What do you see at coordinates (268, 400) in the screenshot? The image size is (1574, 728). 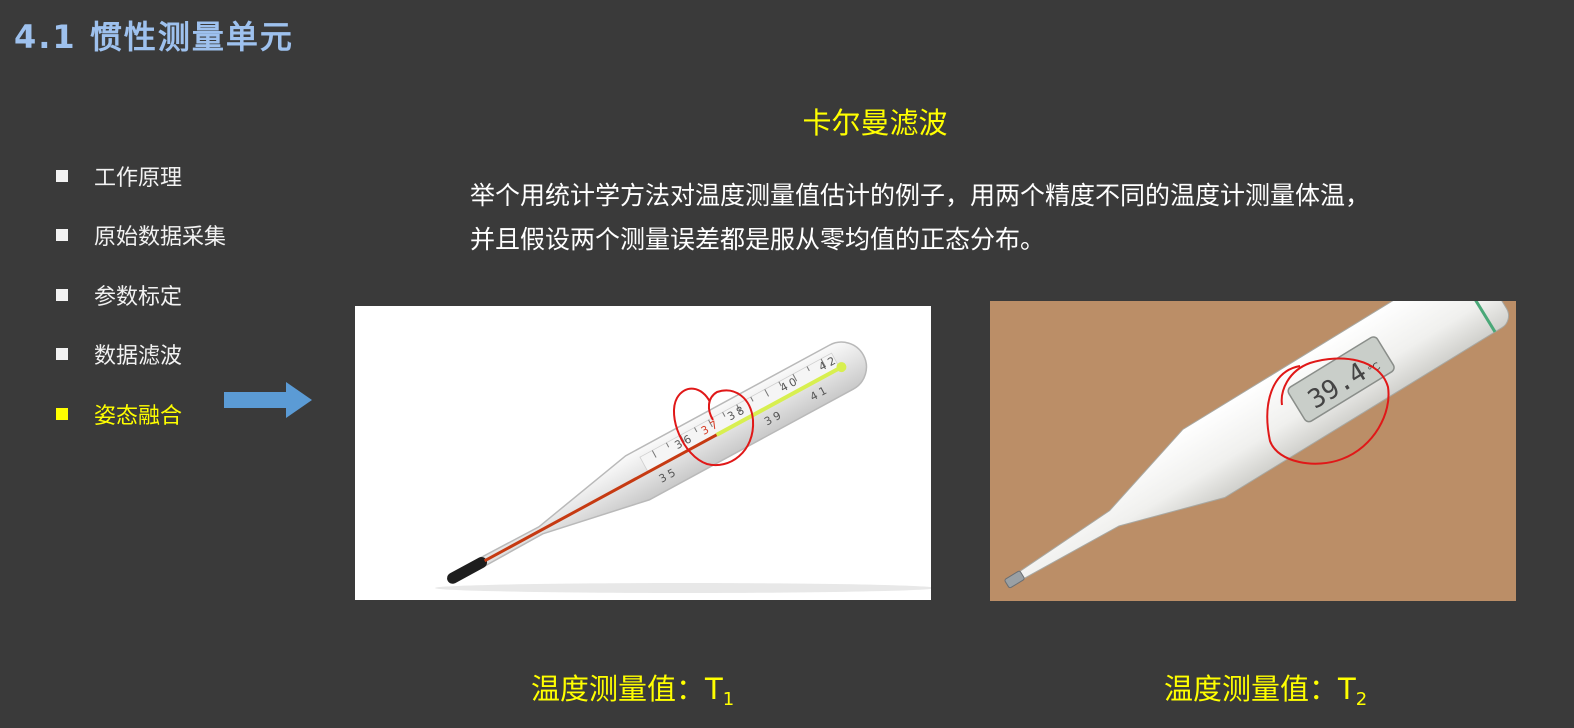 I see `arrow-right-icon` at bounding box center [268, 400].